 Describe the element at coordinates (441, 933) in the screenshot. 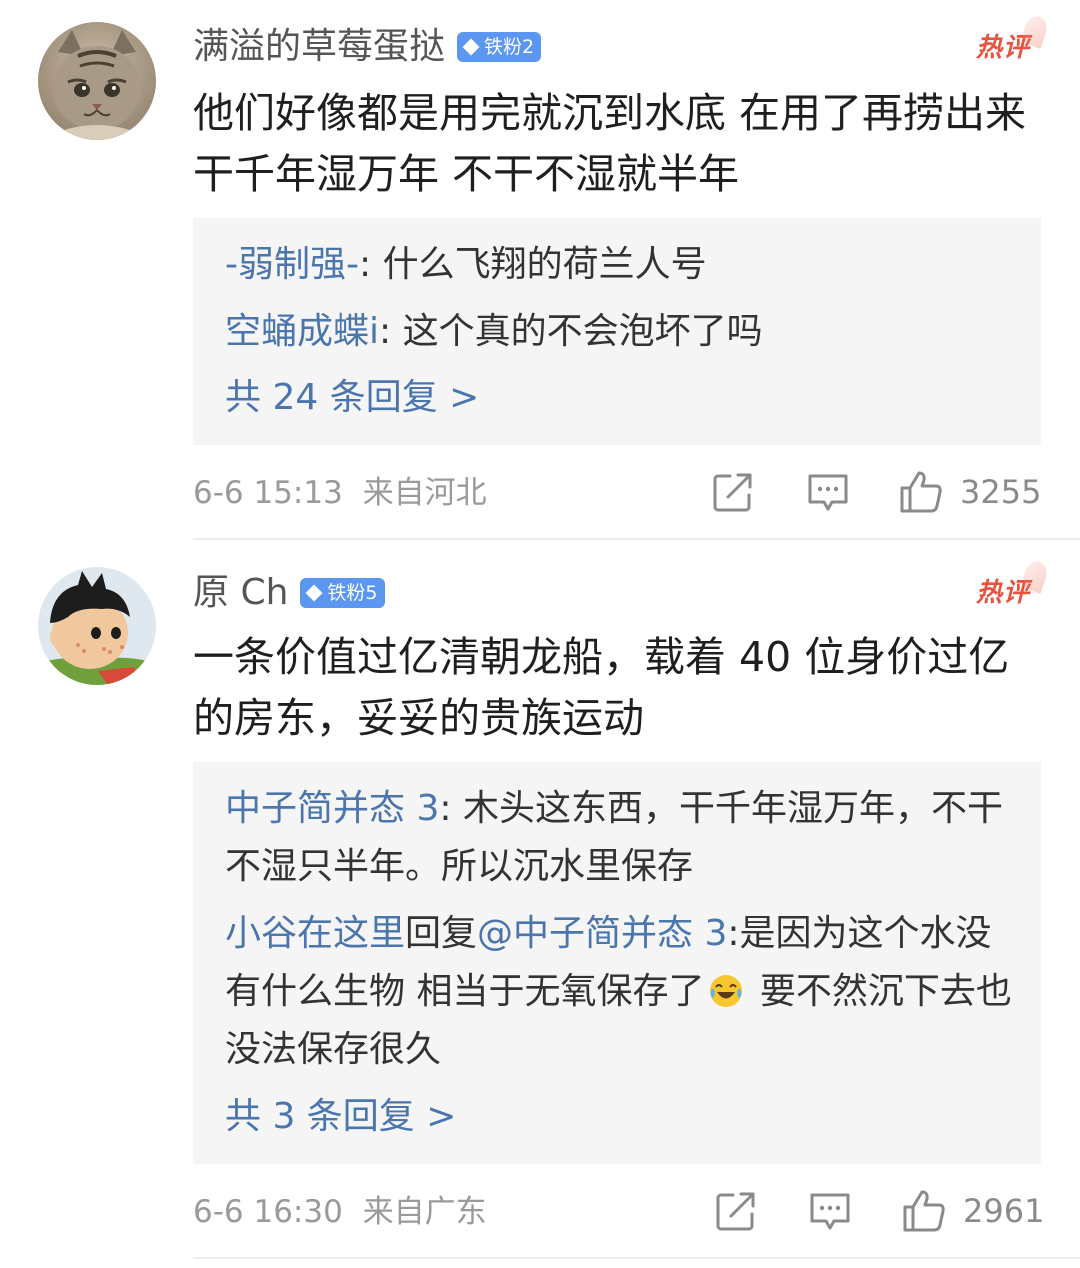

I see `reply-keyword: 回复` at that location.